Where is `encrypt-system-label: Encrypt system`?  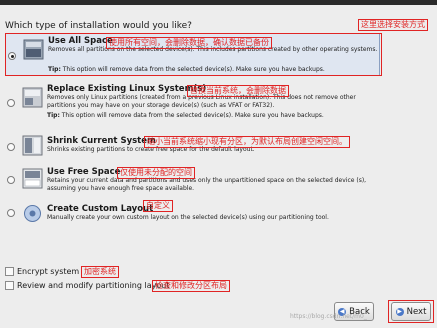
encrypt-system-label: Encrypt system is located at coordinates (48, 271).